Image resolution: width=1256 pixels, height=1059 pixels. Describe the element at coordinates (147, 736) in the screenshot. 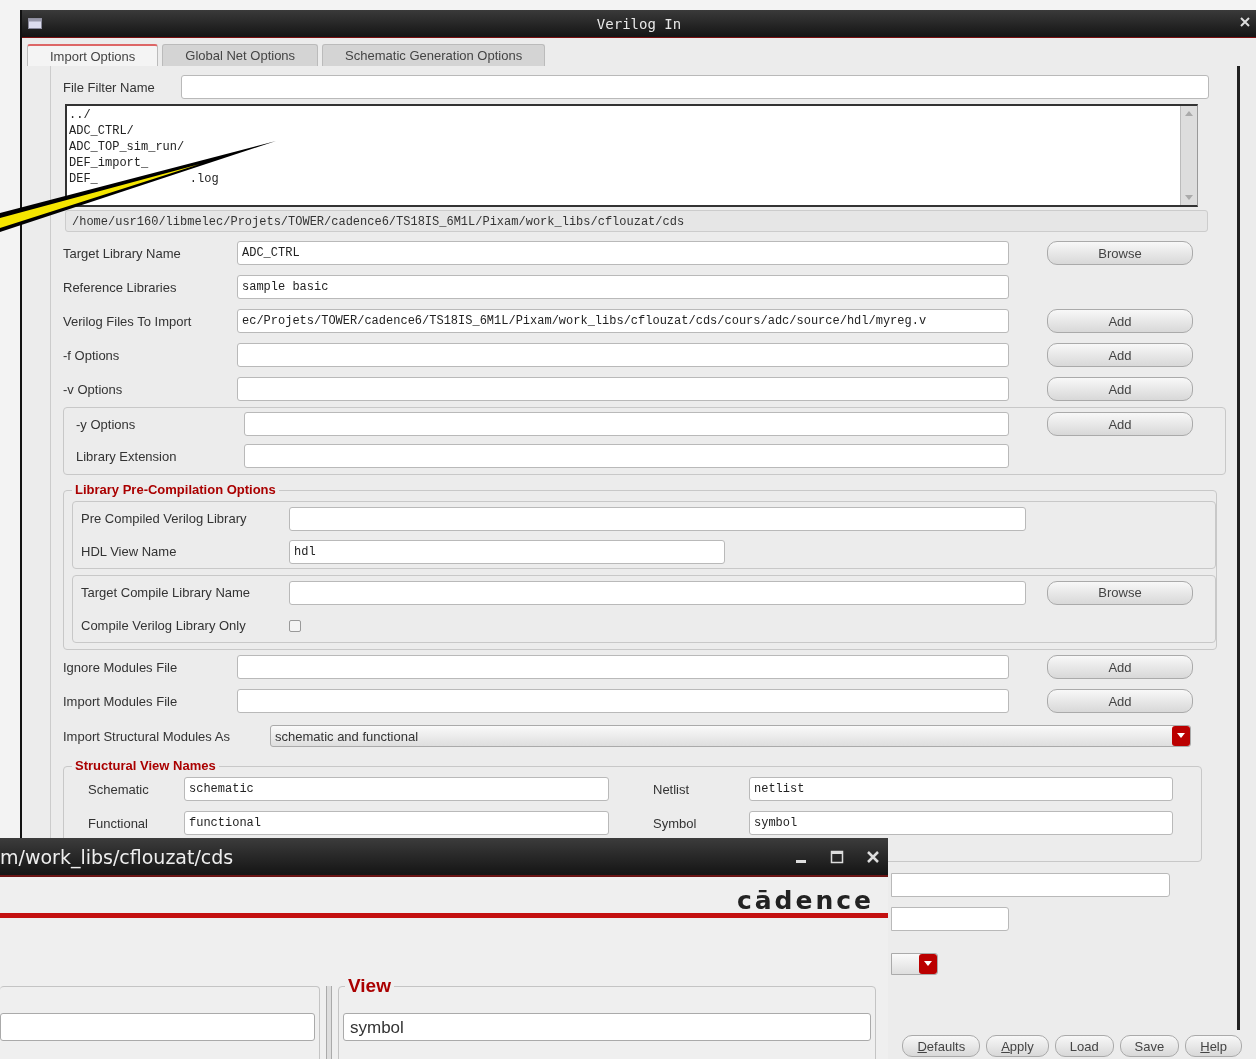

I see `field-label: Import Structural Modules As` at that location.